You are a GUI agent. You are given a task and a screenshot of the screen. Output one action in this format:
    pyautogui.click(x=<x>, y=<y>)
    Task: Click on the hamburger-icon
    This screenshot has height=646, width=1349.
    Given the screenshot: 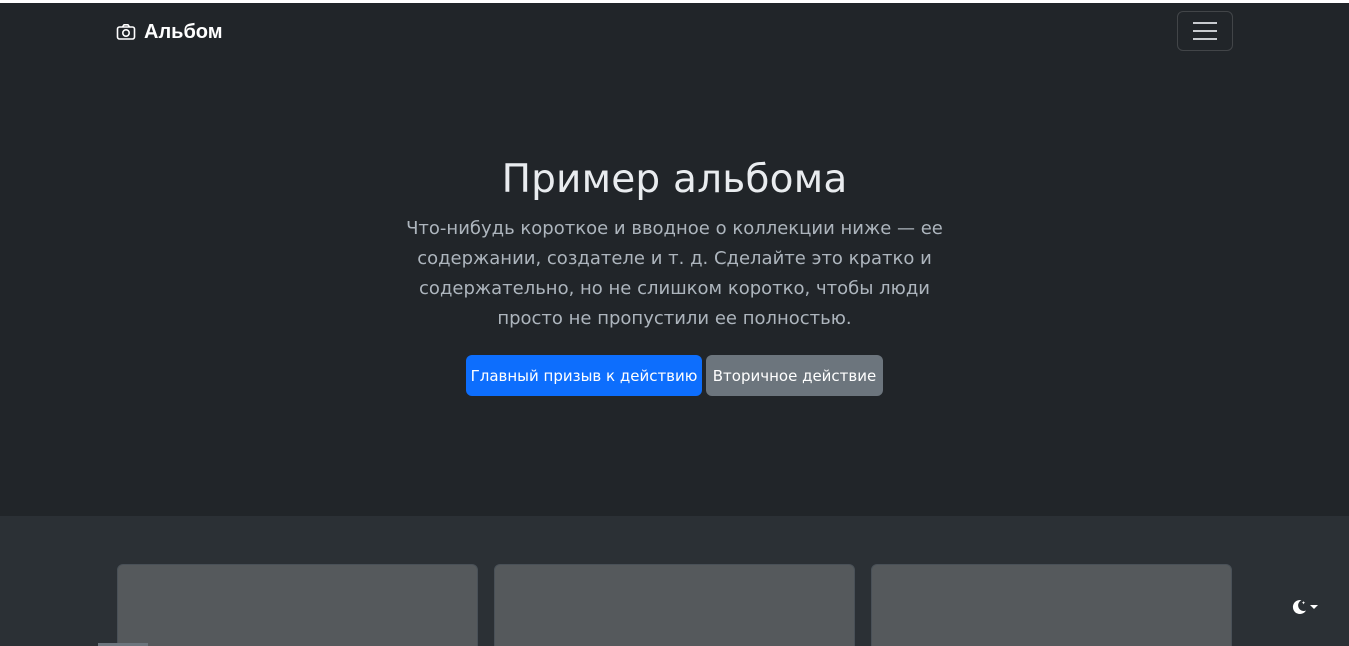 What is the action you would take?
    pyautogui.click(x=1205, y=31)
    